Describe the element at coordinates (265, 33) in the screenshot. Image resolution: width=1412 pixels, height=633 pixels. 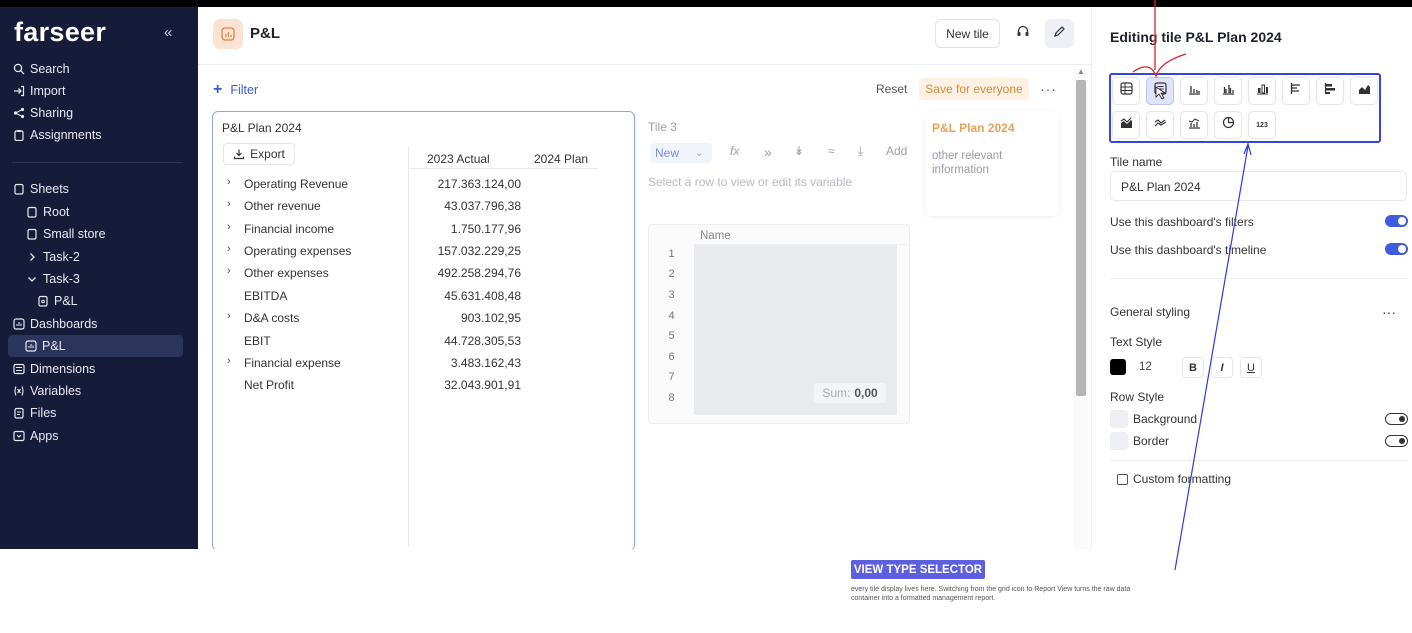
I see `page-title: P&L` at that location.